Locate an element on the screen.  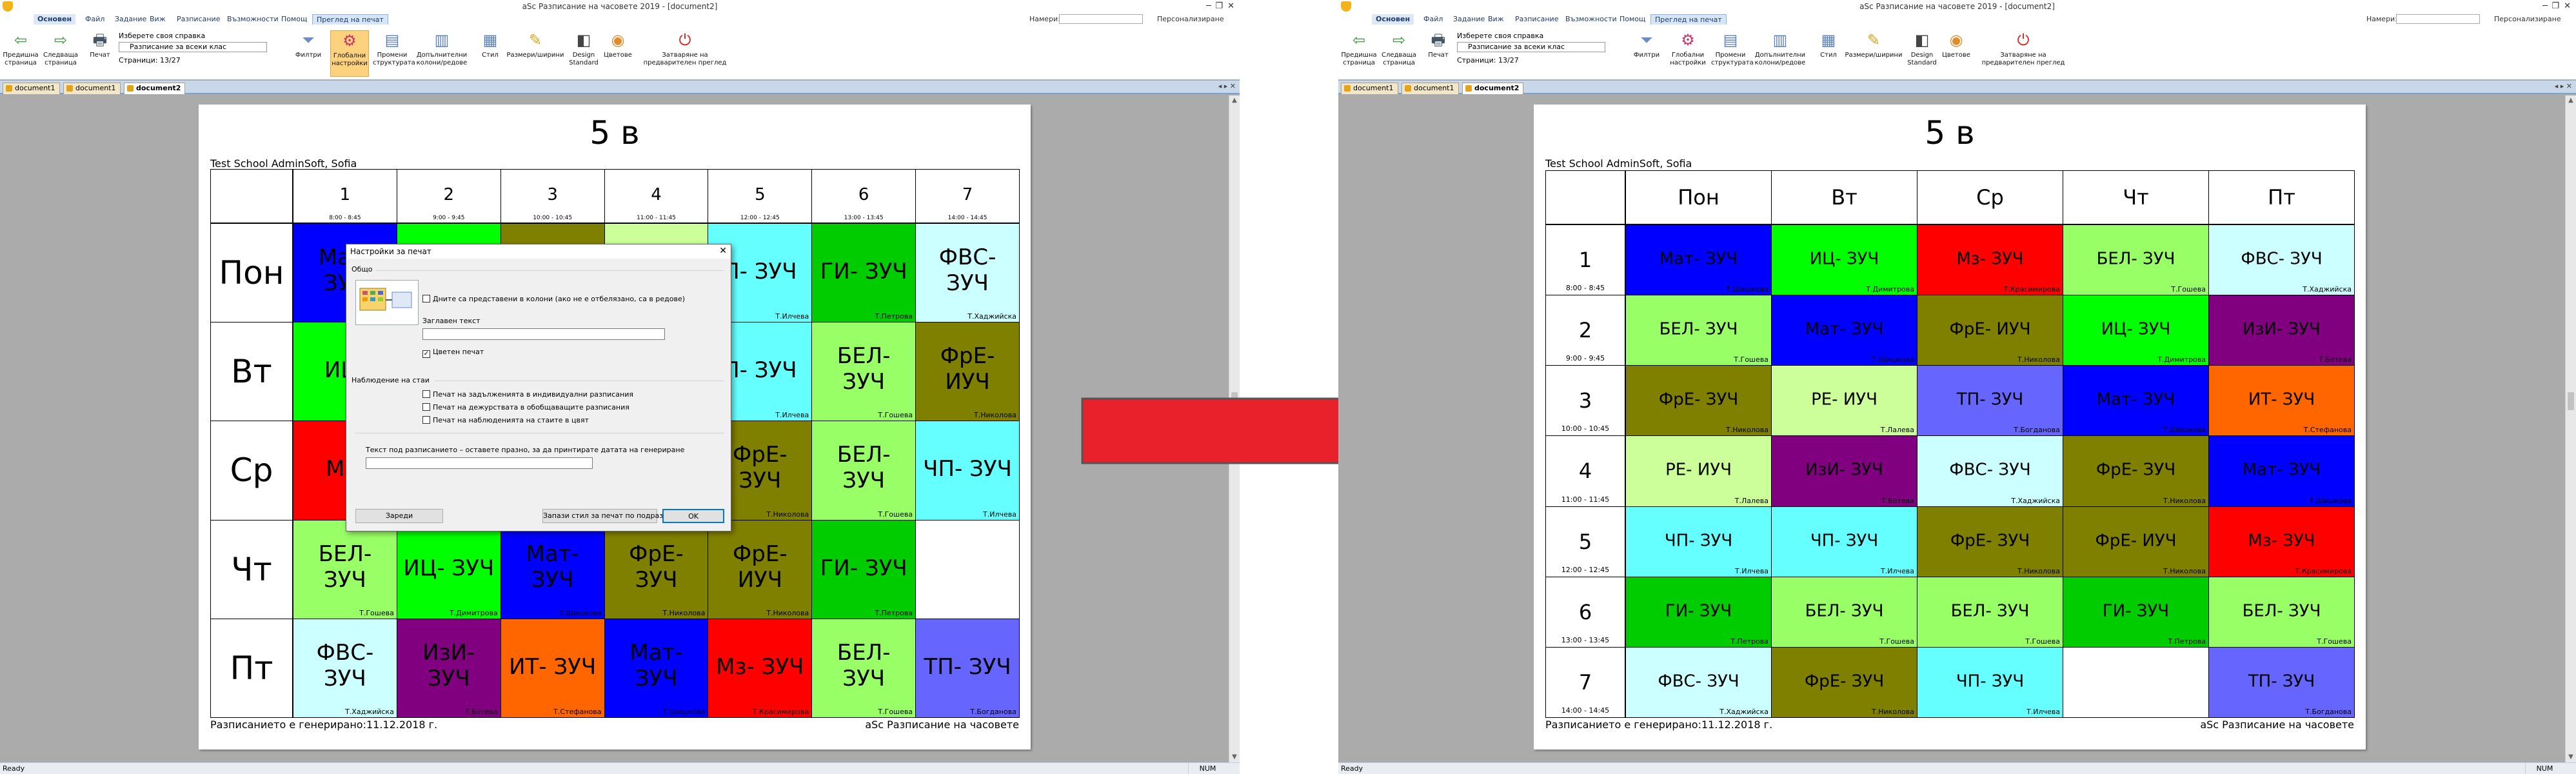
ok-button: OK is located at coordinates (693, 516).